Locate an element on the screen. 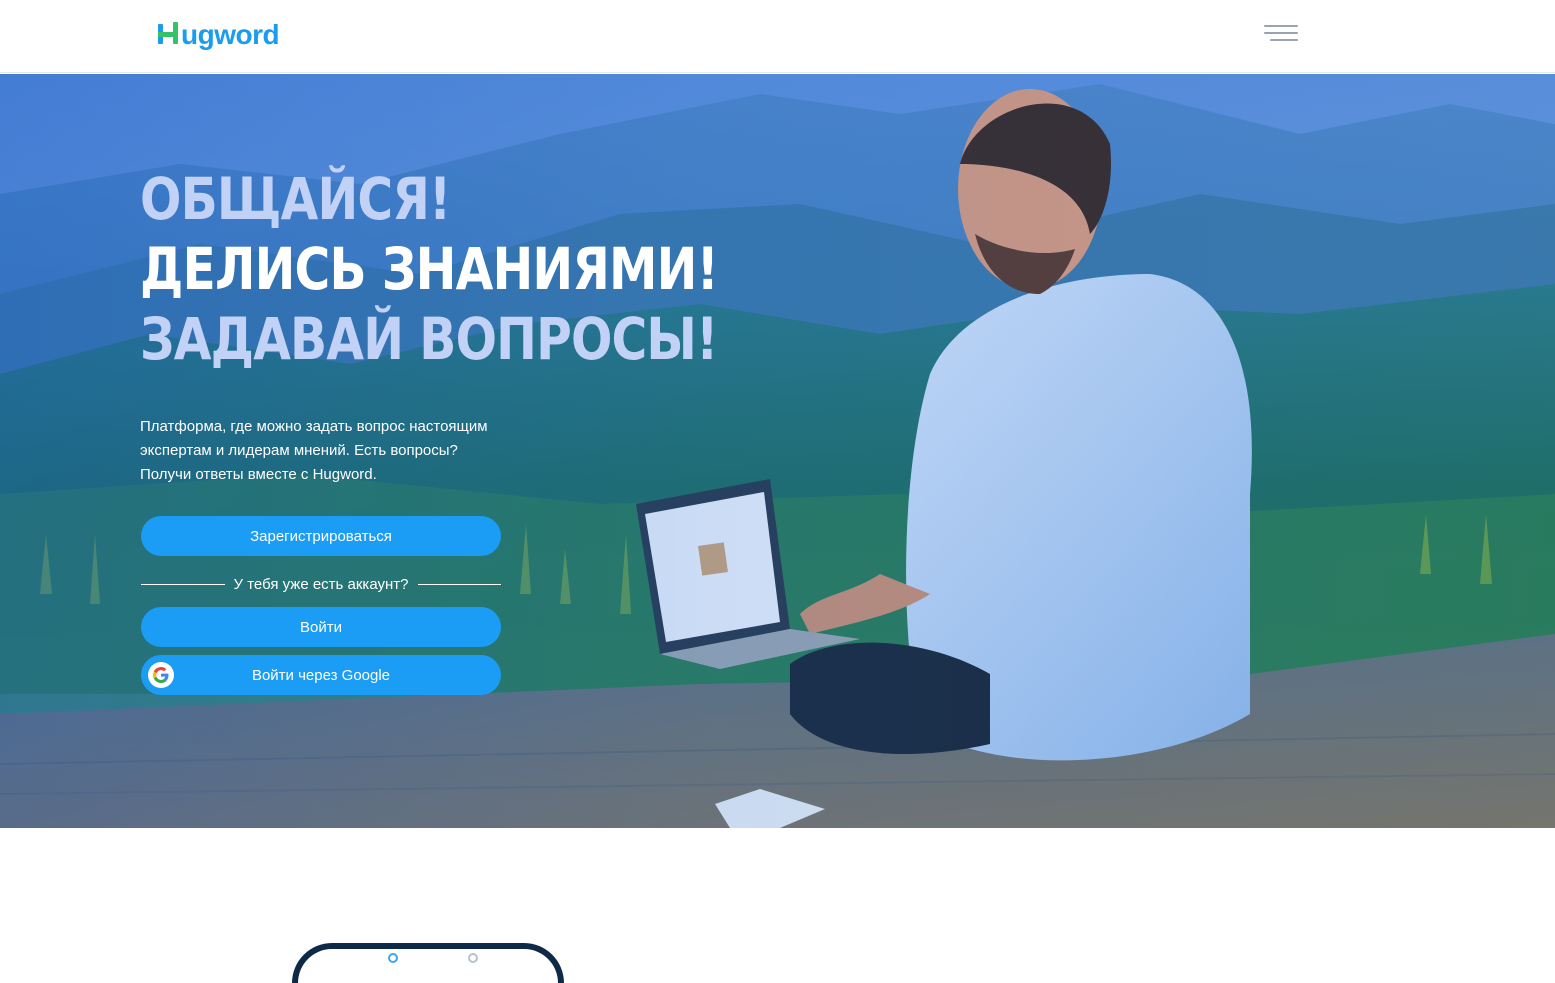  have-account-divider: У тебя уже есть аккаунт? is located at coordinates (321, 584).